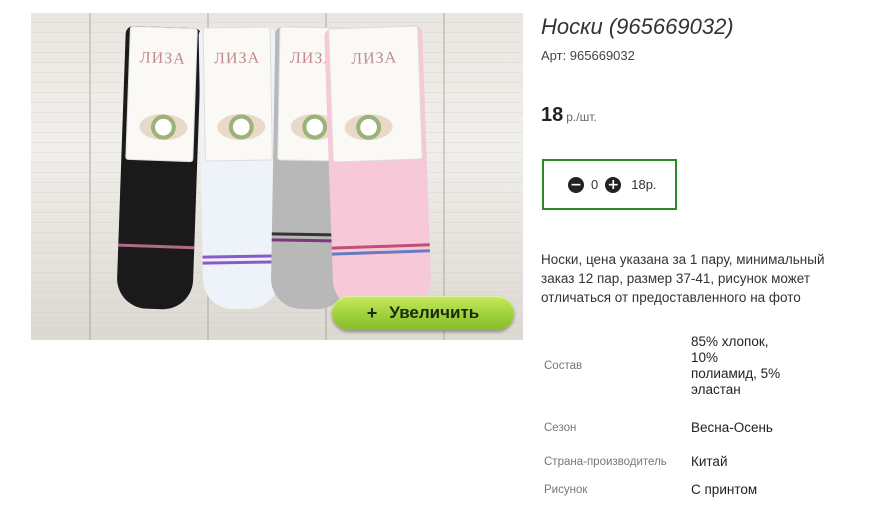  I want to click on spec-label: Рисунок, so click(566, 490).